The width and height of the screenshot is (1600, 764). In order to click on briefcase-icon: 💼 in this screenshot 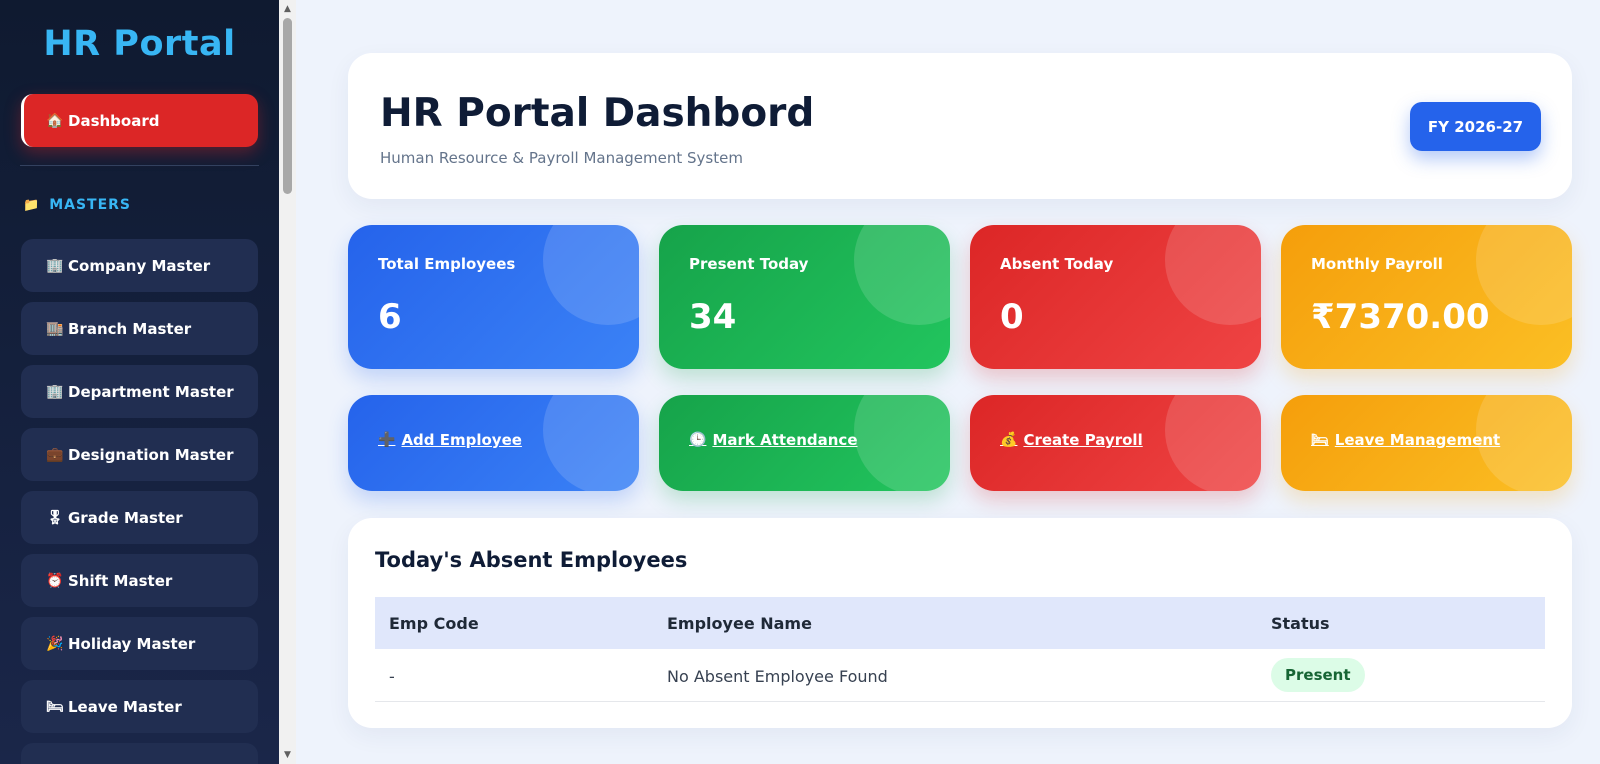, I will do `click(55, 454)`.